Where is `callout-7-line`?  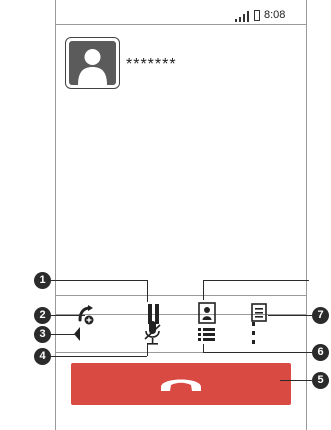
callout-7-line is located at coordinates (290, 315).